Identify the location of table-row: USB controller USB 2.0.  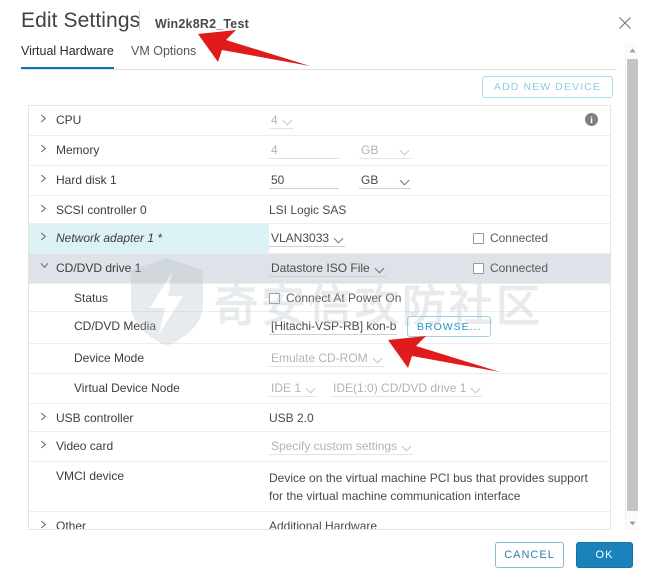
(319, 418).